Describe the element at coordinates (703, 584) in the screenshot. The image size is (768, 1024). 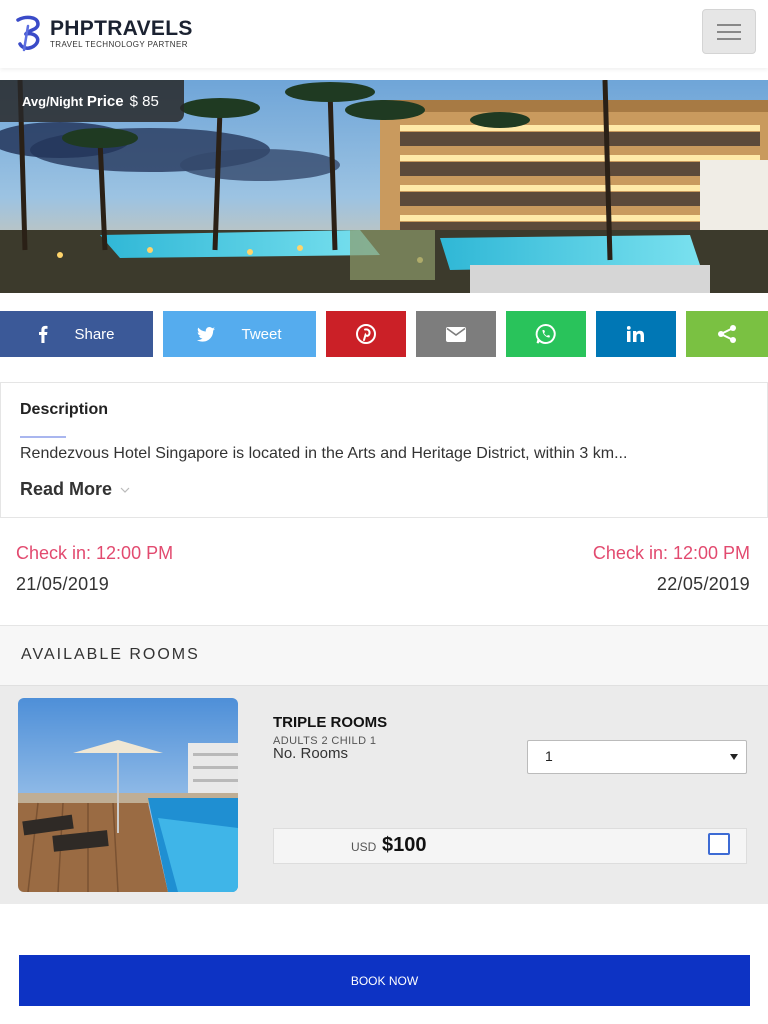
I see `checkout-date: 22/05/2019` at that location.